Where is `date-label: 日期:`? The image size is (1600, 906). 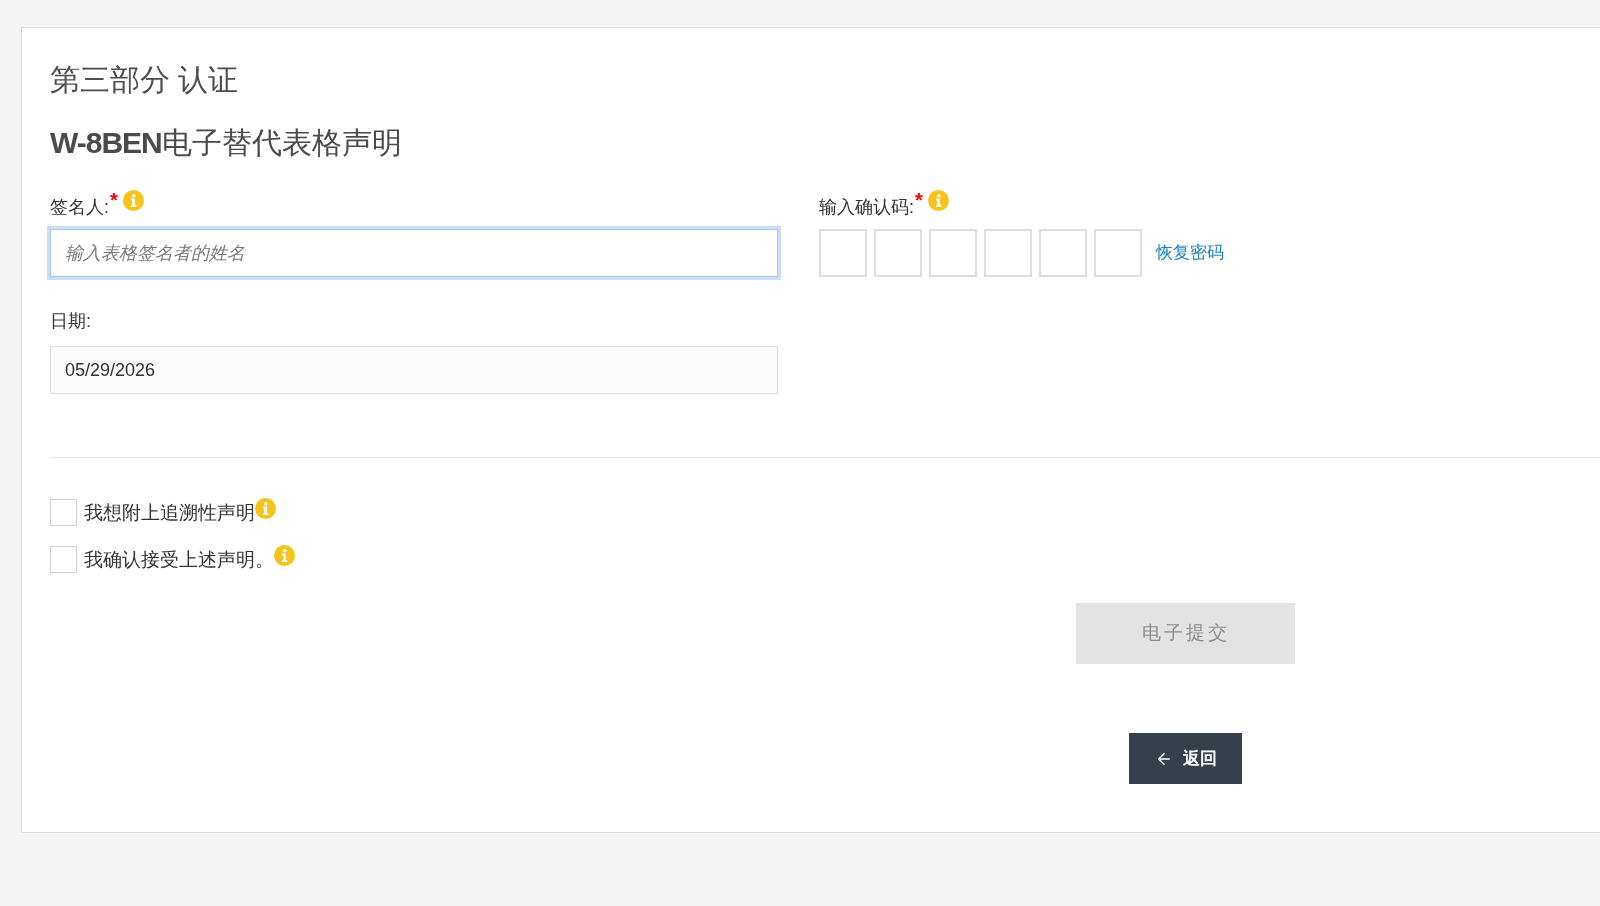
date-label: 日期: is located at coordinates (70, 321).